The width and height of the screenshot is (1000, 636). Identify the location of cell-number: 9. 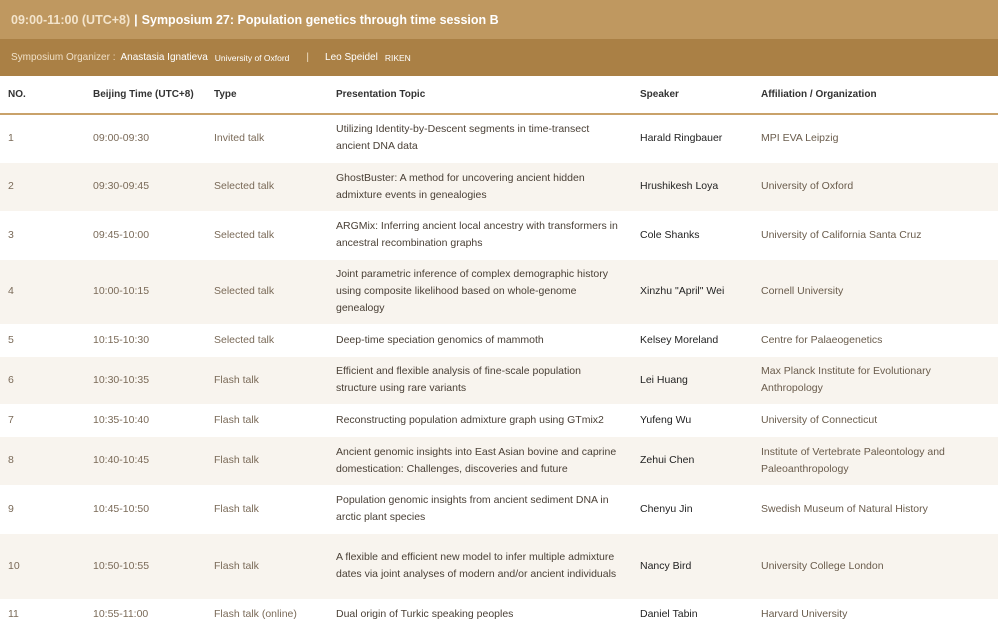
(42, 509).